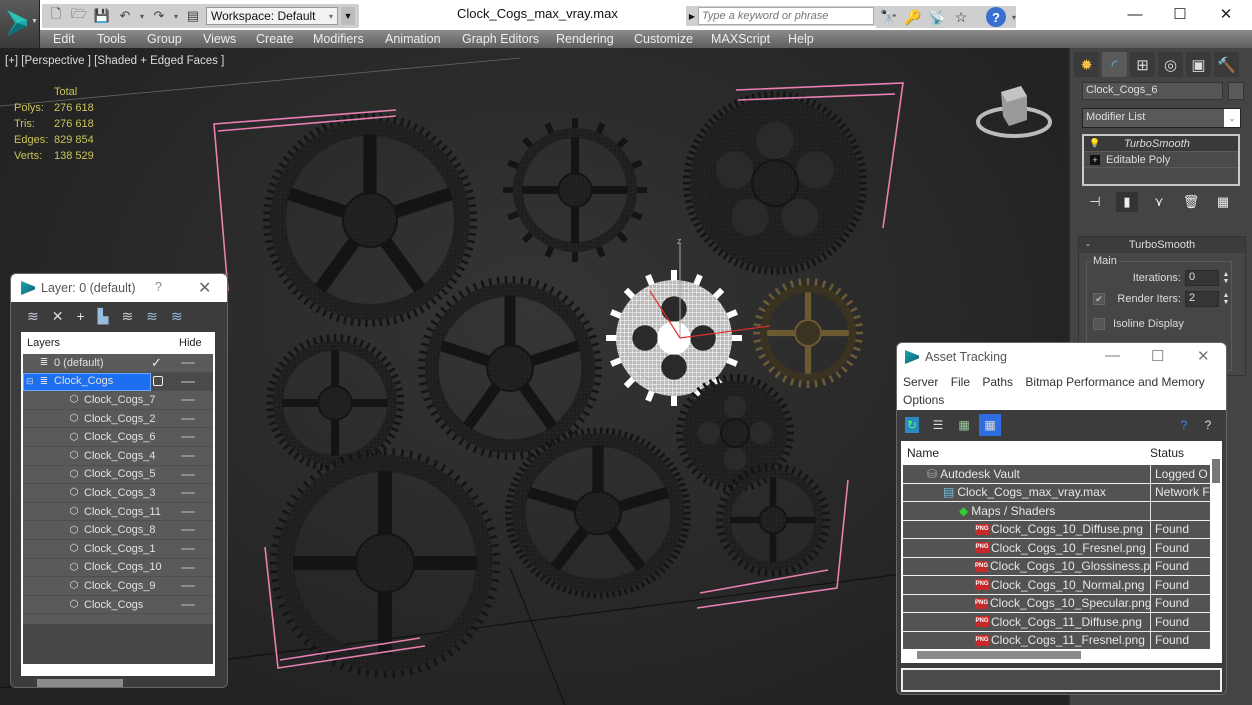 The width and height of the screenshot is (1252, 705). What do you see at coordinates (1161, 118) in the screenshot?
I see `modifier-list-dropdown: Modifier List ⌄` at bounding box center [1161, 118].